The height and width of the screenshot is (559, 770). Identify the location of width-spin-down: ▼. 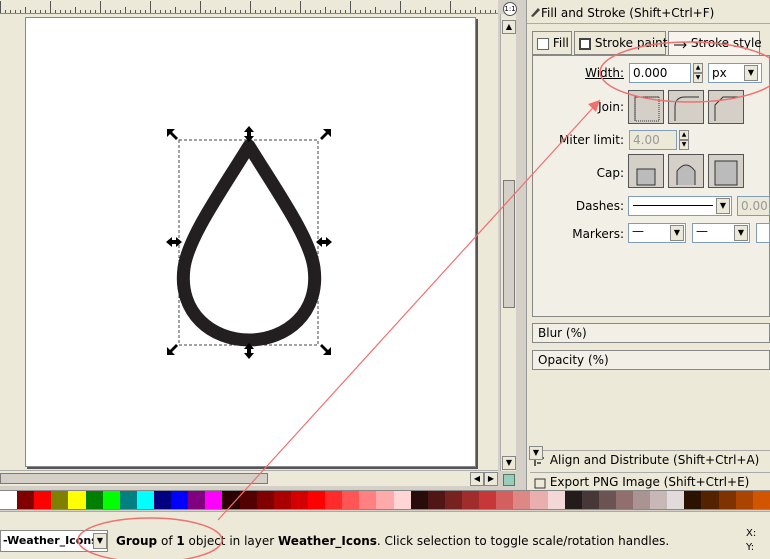
(698, 78).